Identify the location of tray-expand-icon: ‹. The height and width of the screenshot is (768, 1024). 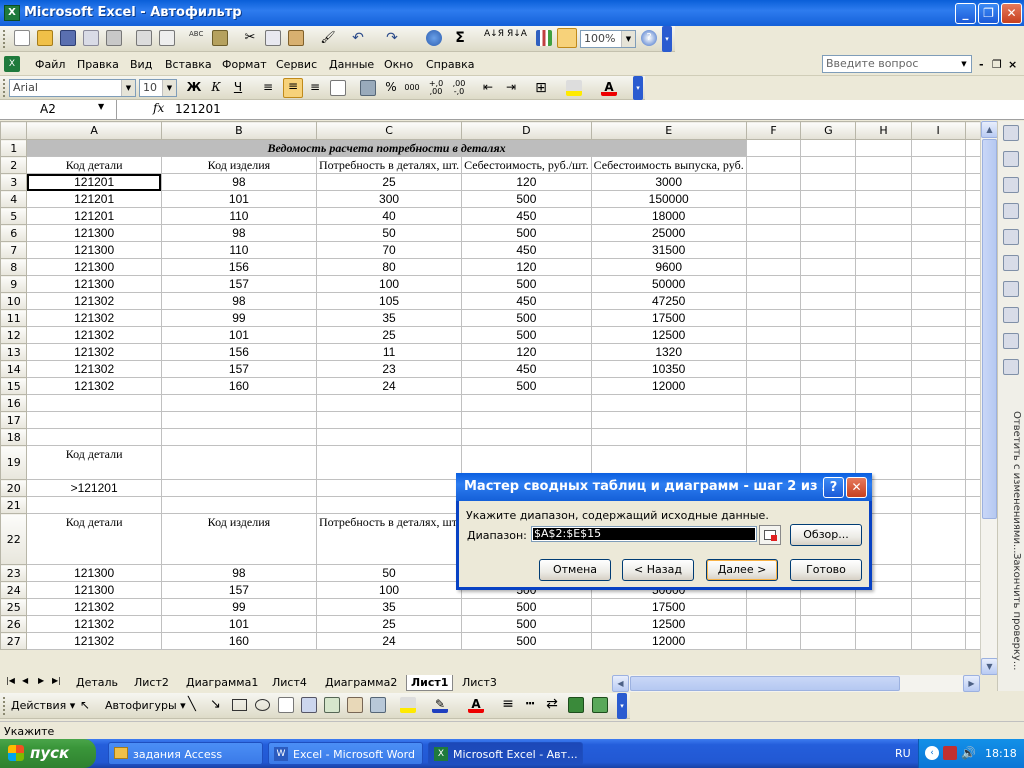
(932, 753).